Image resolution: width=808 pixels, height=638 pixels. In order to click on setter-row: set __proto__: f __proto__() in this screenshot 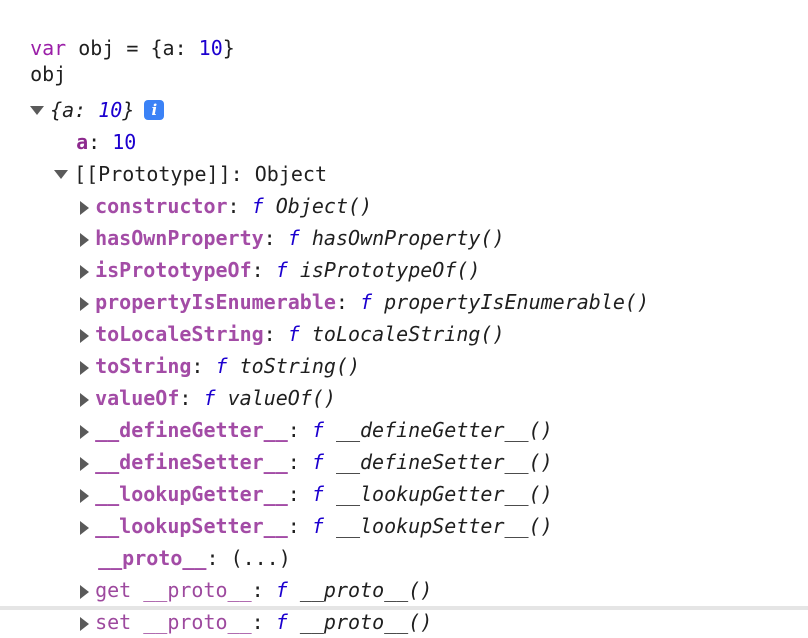, I will do `click(244, 604)`.